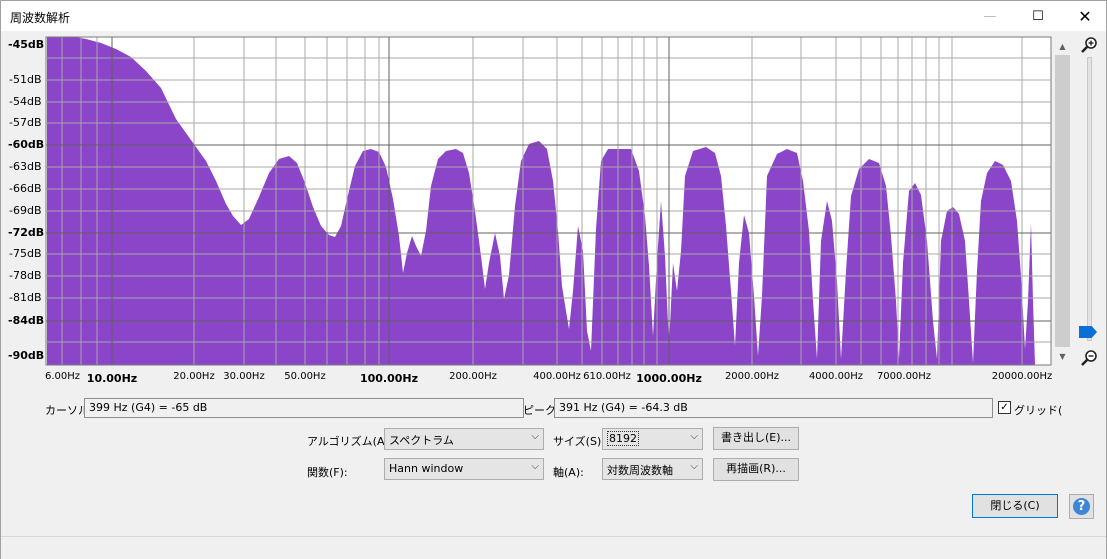 This screenshot has width=1107, height=559. I want to click on help-icon: ?, so click(1081, 506).